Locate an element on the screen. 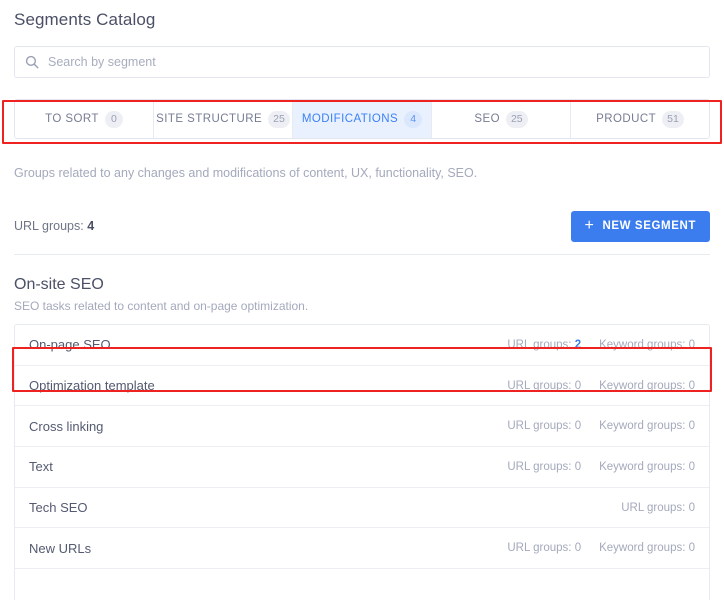 The height and width of the screenshot is (600, 724). tab-label: PRODUCT is located at coordinates (626, 119).